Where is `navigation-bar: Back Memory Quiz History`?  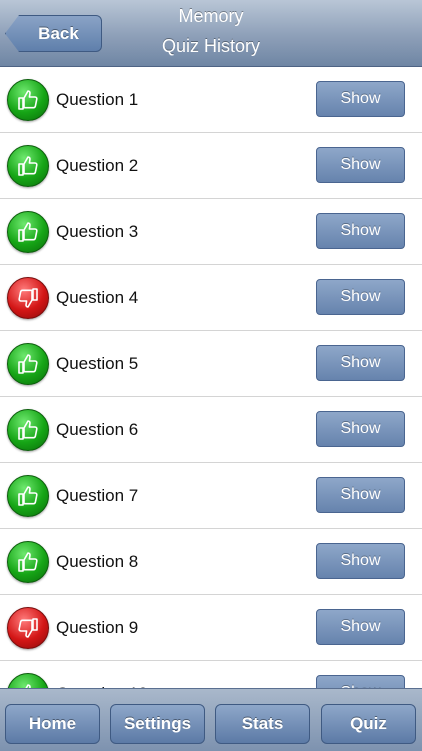
navigation-bar: Back Memory Quiz History is located at coordinates (211, 33).